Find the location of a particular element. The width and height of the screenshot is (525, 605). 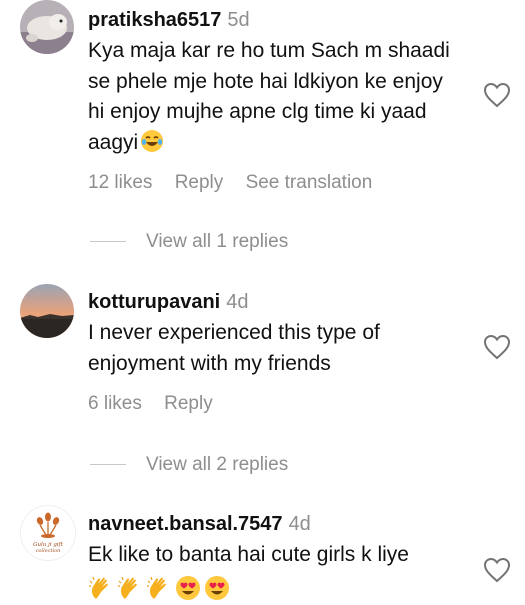

rolling-laughing-emoji-icon is located at coordinates (152, 140).